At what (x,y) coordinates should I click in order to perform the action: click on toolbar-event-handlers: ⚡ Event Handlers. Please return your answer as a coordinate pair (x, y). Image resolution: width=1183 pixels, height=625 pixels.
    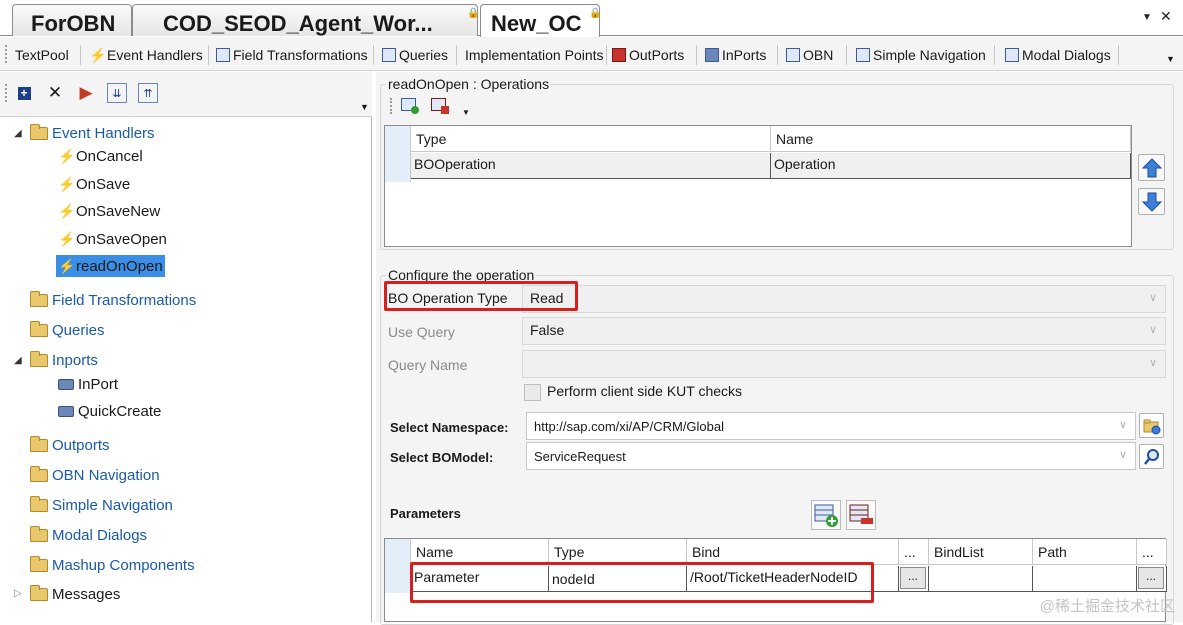
    Looking at the image, I should click on (146, 55).